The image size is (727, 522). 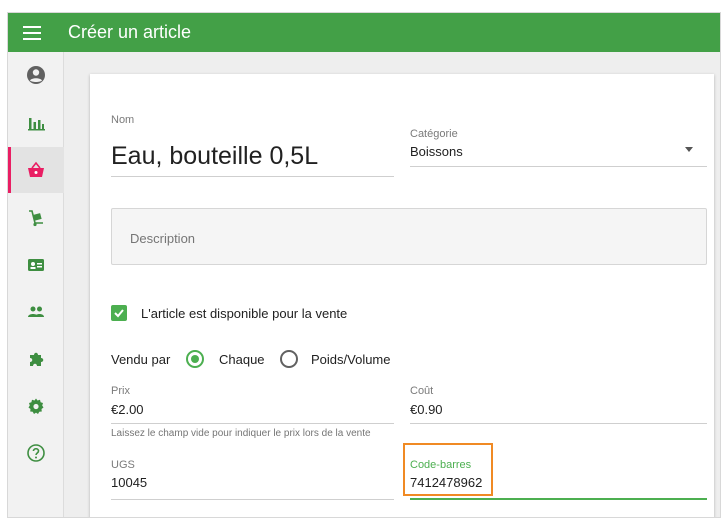 I want to click on available-checkbox, so click(x=119, y=313).